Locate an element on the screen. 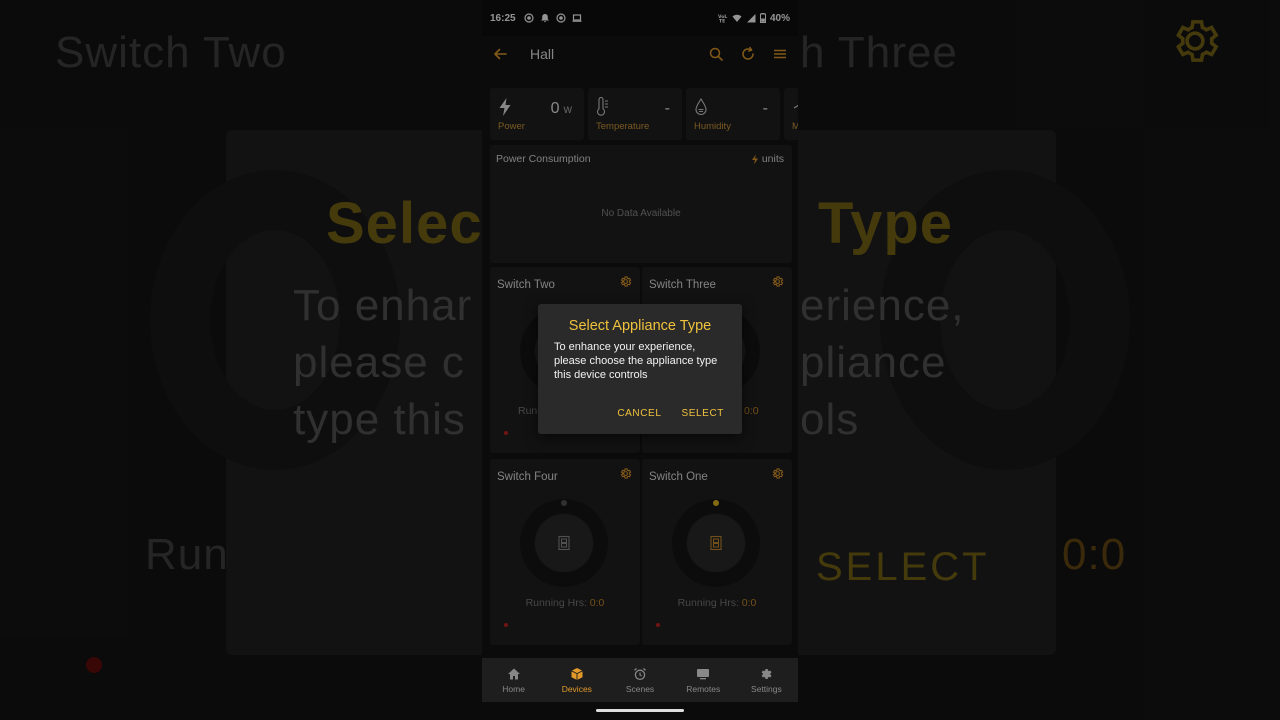 The image size is (1280, 720). nav-settings: Settings is located at coordinates (766, 680).